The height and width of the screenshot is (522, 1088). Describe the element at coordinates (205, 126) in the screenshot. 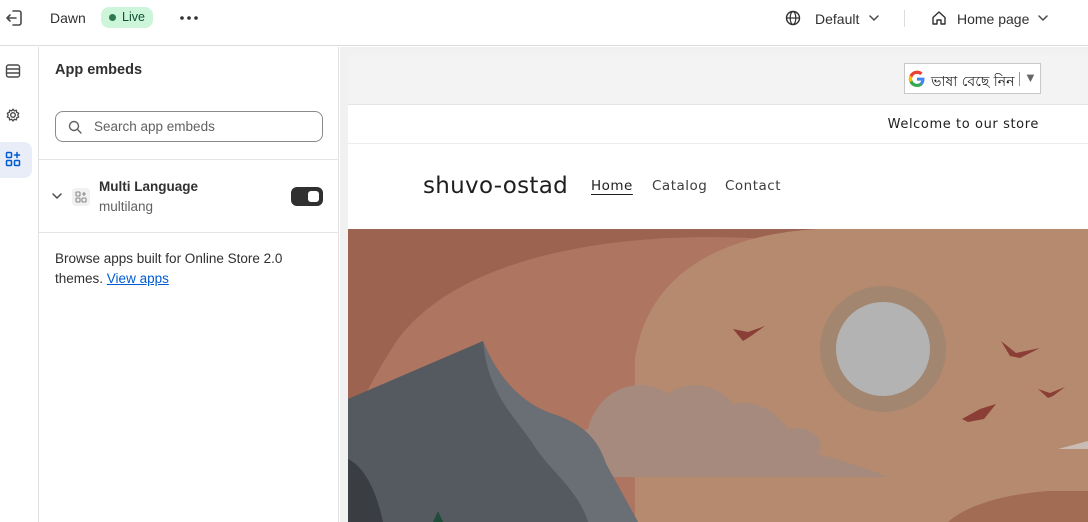

I see `search-input` at that location.